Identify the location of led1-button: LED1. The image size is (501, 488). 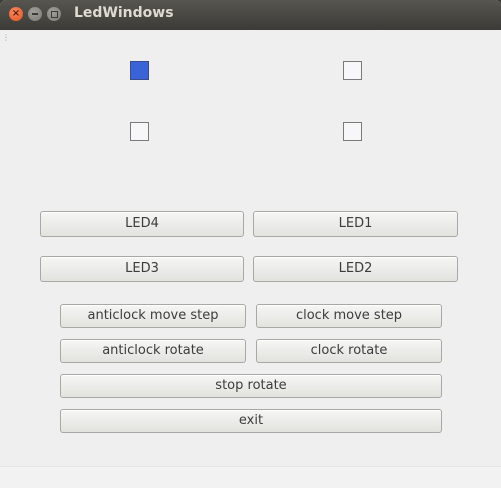
(355, 224).